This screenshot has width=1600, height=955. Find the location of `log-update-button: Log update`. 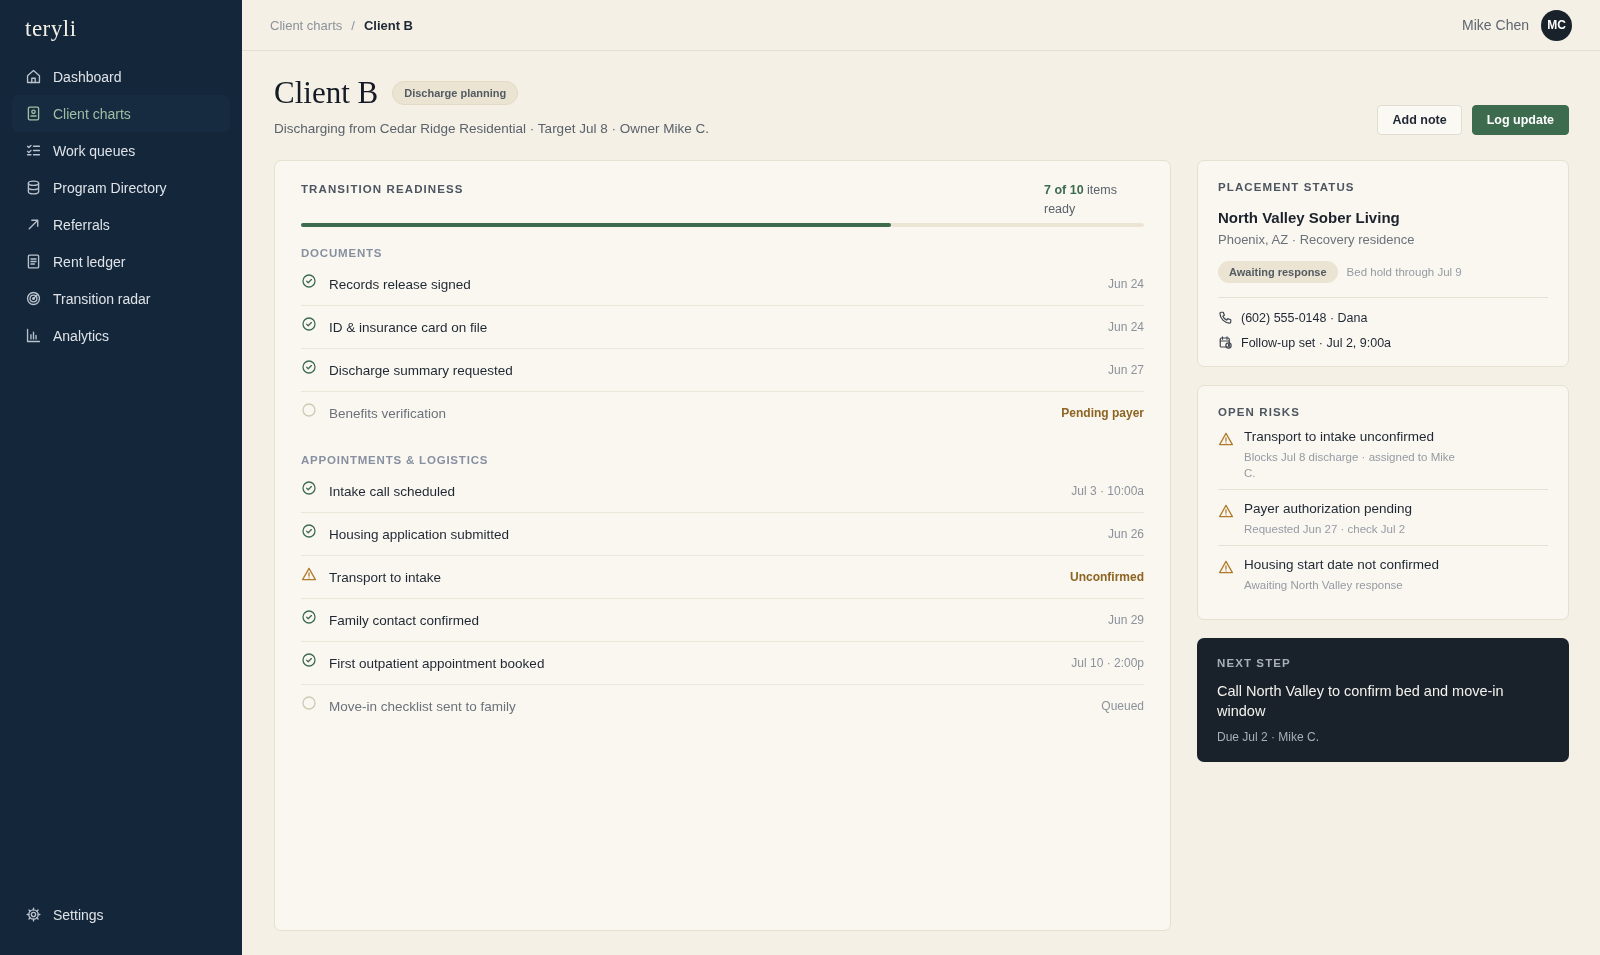

log-update-button: Log update is located at coordinates (1520, 120).